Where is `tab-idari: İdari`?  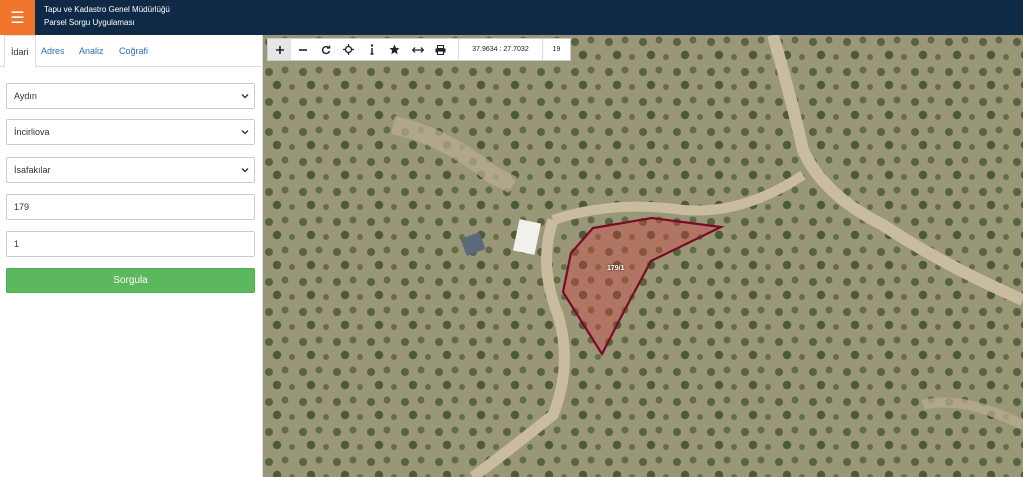
tab-idari: İdari is located at coordinates (20, 51).